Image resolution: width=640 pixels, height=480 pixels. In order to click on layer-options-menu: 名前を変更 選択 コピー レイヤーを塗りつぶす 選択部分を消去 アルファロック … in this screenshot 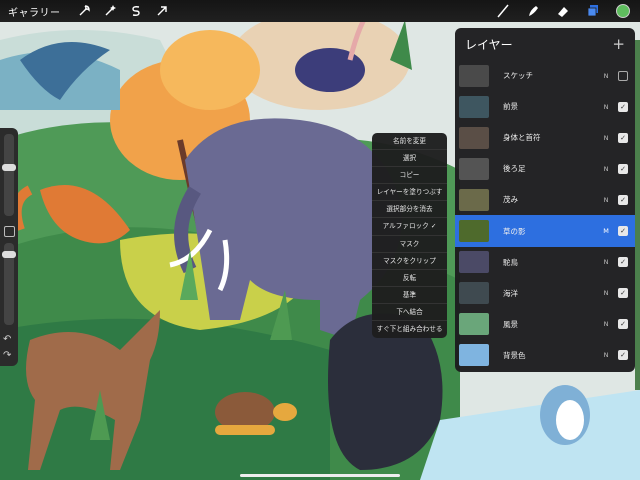, I will do `click(409, 235)`.